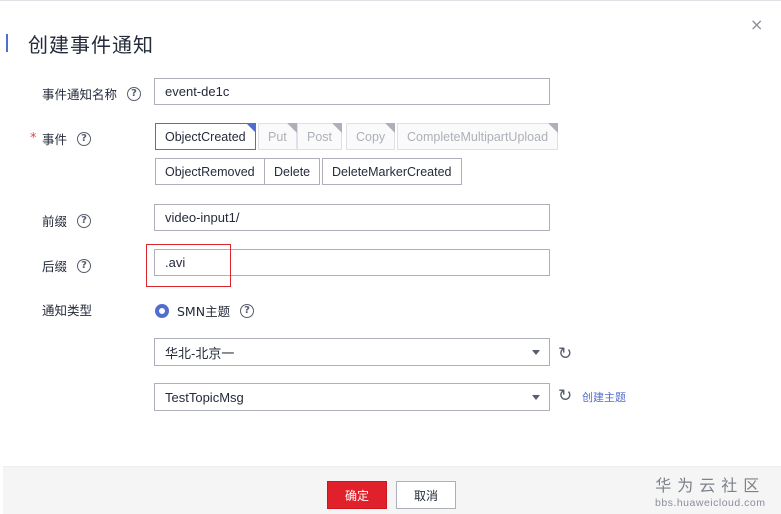  Describe the element at coordinates (604, 397) in the screenshot. I see `create-topic-link: 创建主题` at that location.